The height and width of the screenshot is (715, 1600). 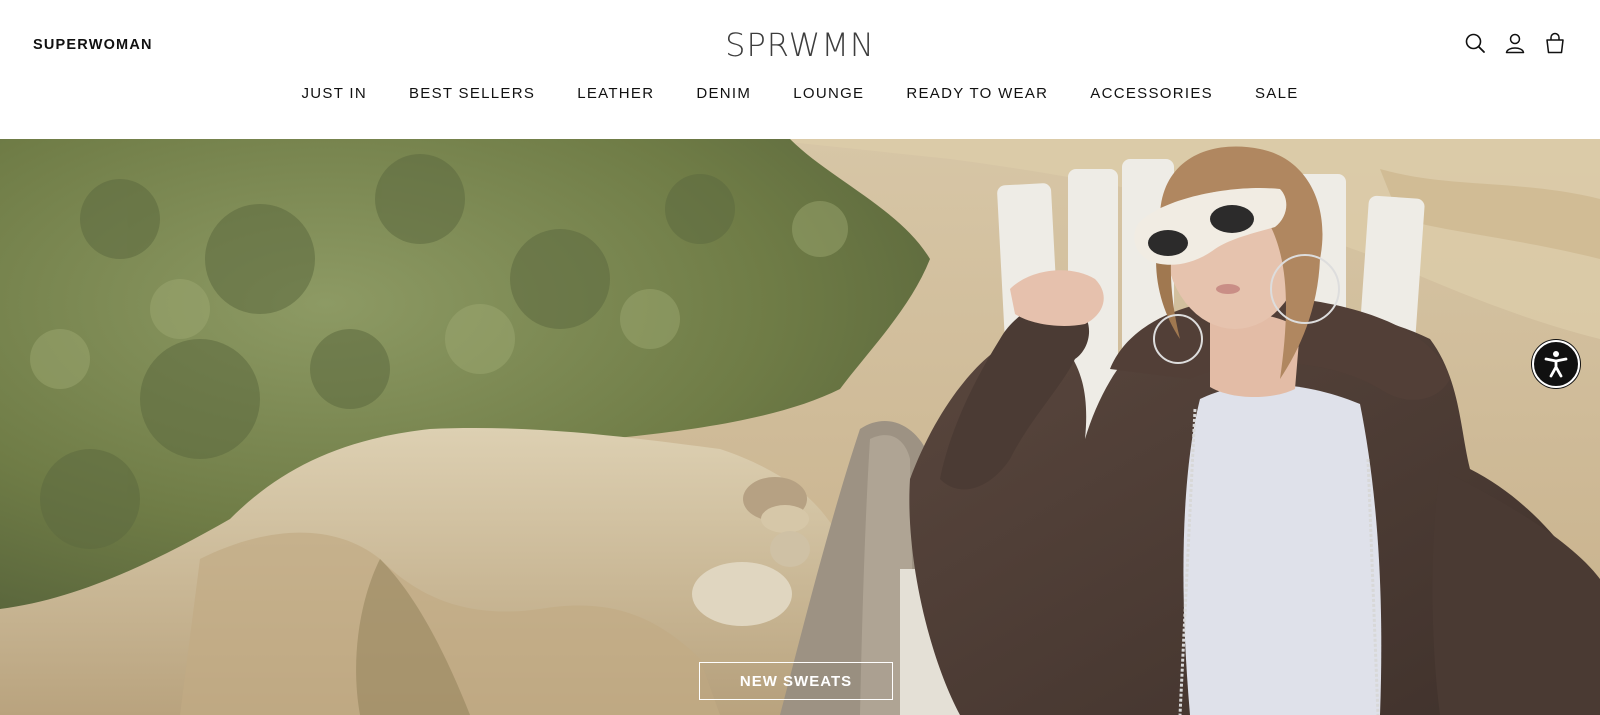 What do you see at coordinates (472, 94) in the screenshot?
I see `nav-item-best-sellers: BEST SELLERS` at bounding box center [472, 94].